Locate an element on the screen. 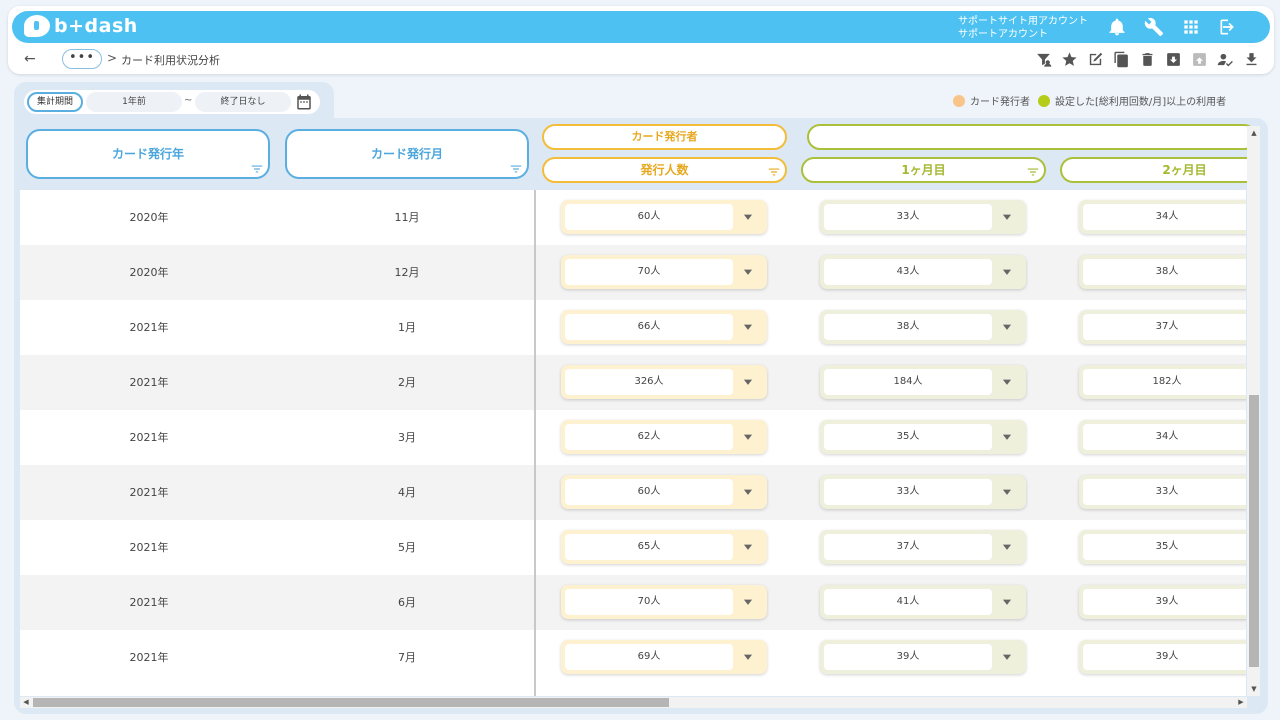  calendar-icon is located at coordinates (304, 102).